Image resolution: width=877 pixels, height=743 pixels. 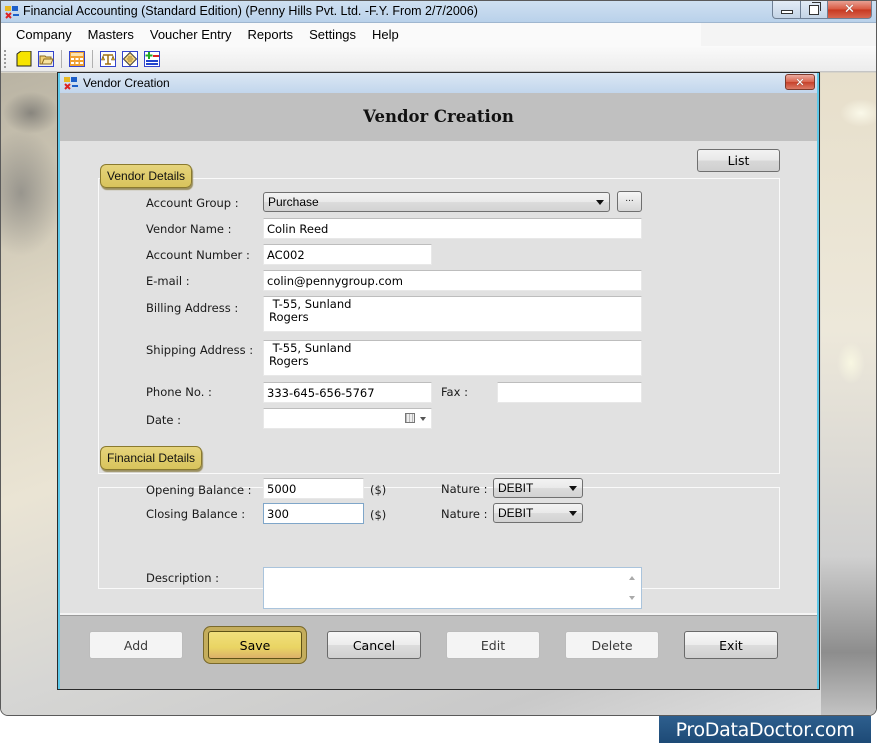 I want to click on date-picker: 2/ 7/2006, so click(x=347, y=418).